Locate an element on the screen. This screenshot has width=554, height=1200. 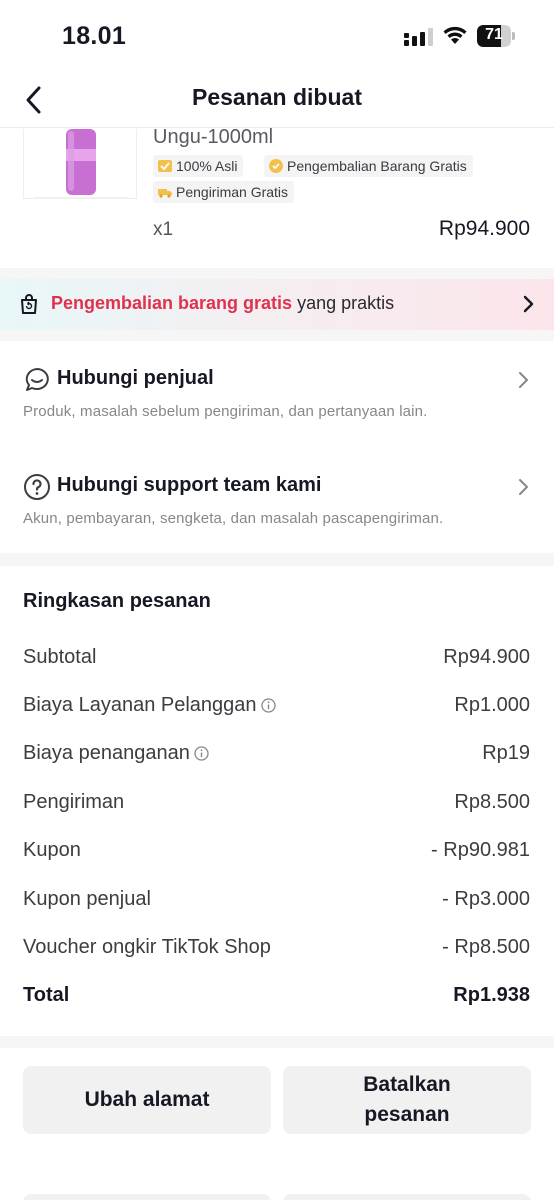
contact-support-title: Hubungi support team kami is located at coordinates (189, 485).